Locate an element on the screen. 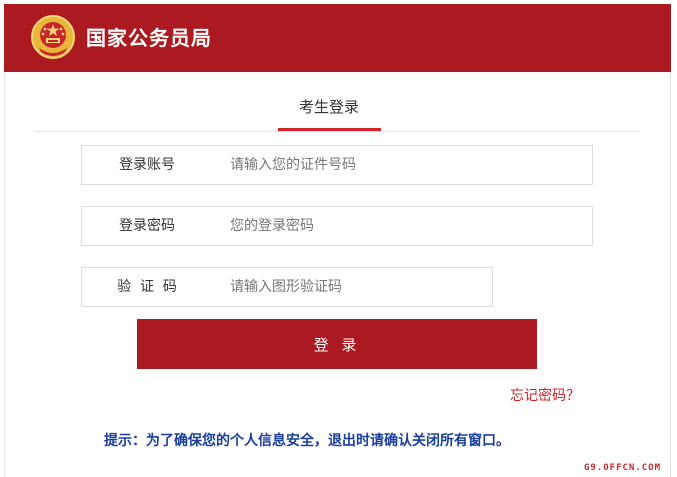  security-tip: 提示：为了确保您的个人信息安全，退出时请确认关闭所有窗口。 is located at coordinates (307, 441).